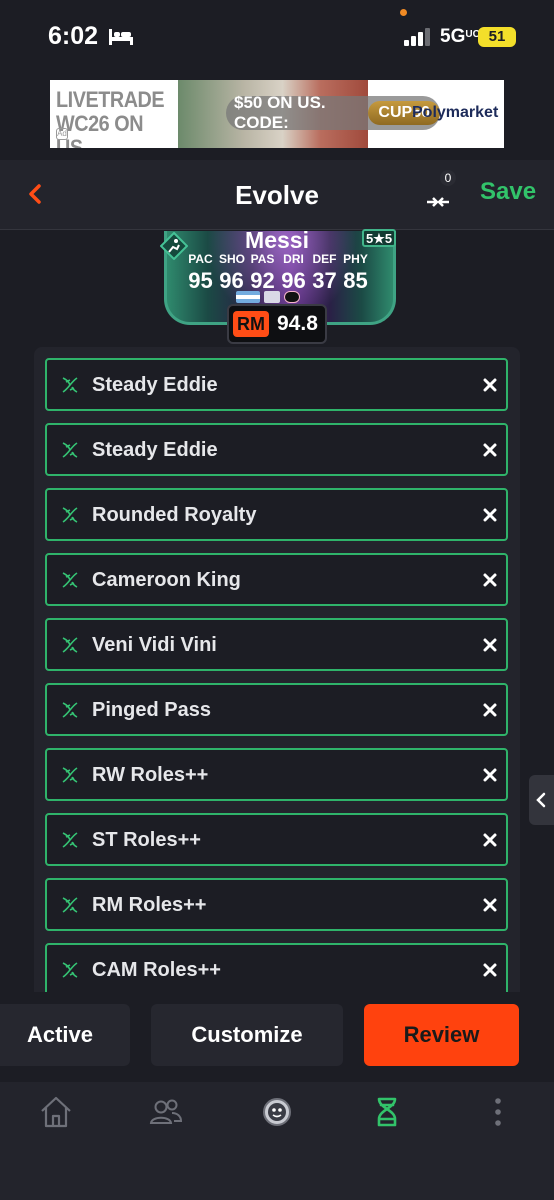  I want to click on list-item: RW Roles++, so click(276, 774).